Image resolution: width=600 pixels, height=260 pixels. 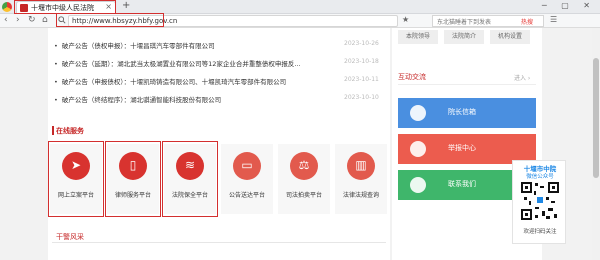 I want to click on menu-icon: ☰, so click(x=556, y=19).